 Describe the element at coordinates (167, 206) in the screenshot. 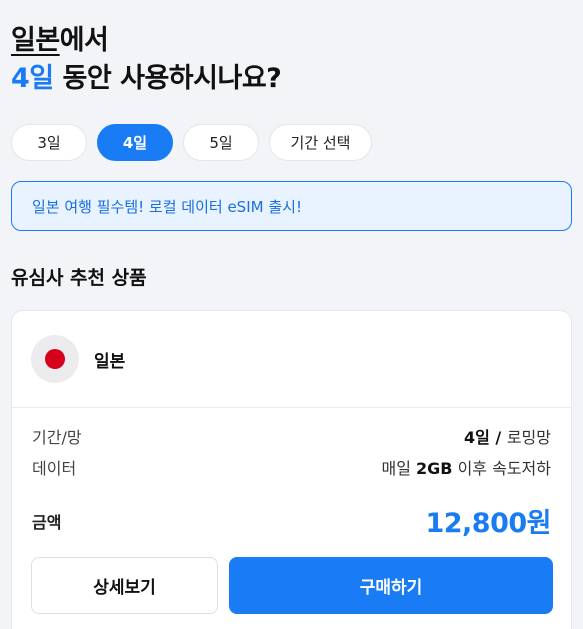

I see `promo-banner-text: 일본 여행 필수템! 로컬 데이터 eSIM 출시!` at that location.